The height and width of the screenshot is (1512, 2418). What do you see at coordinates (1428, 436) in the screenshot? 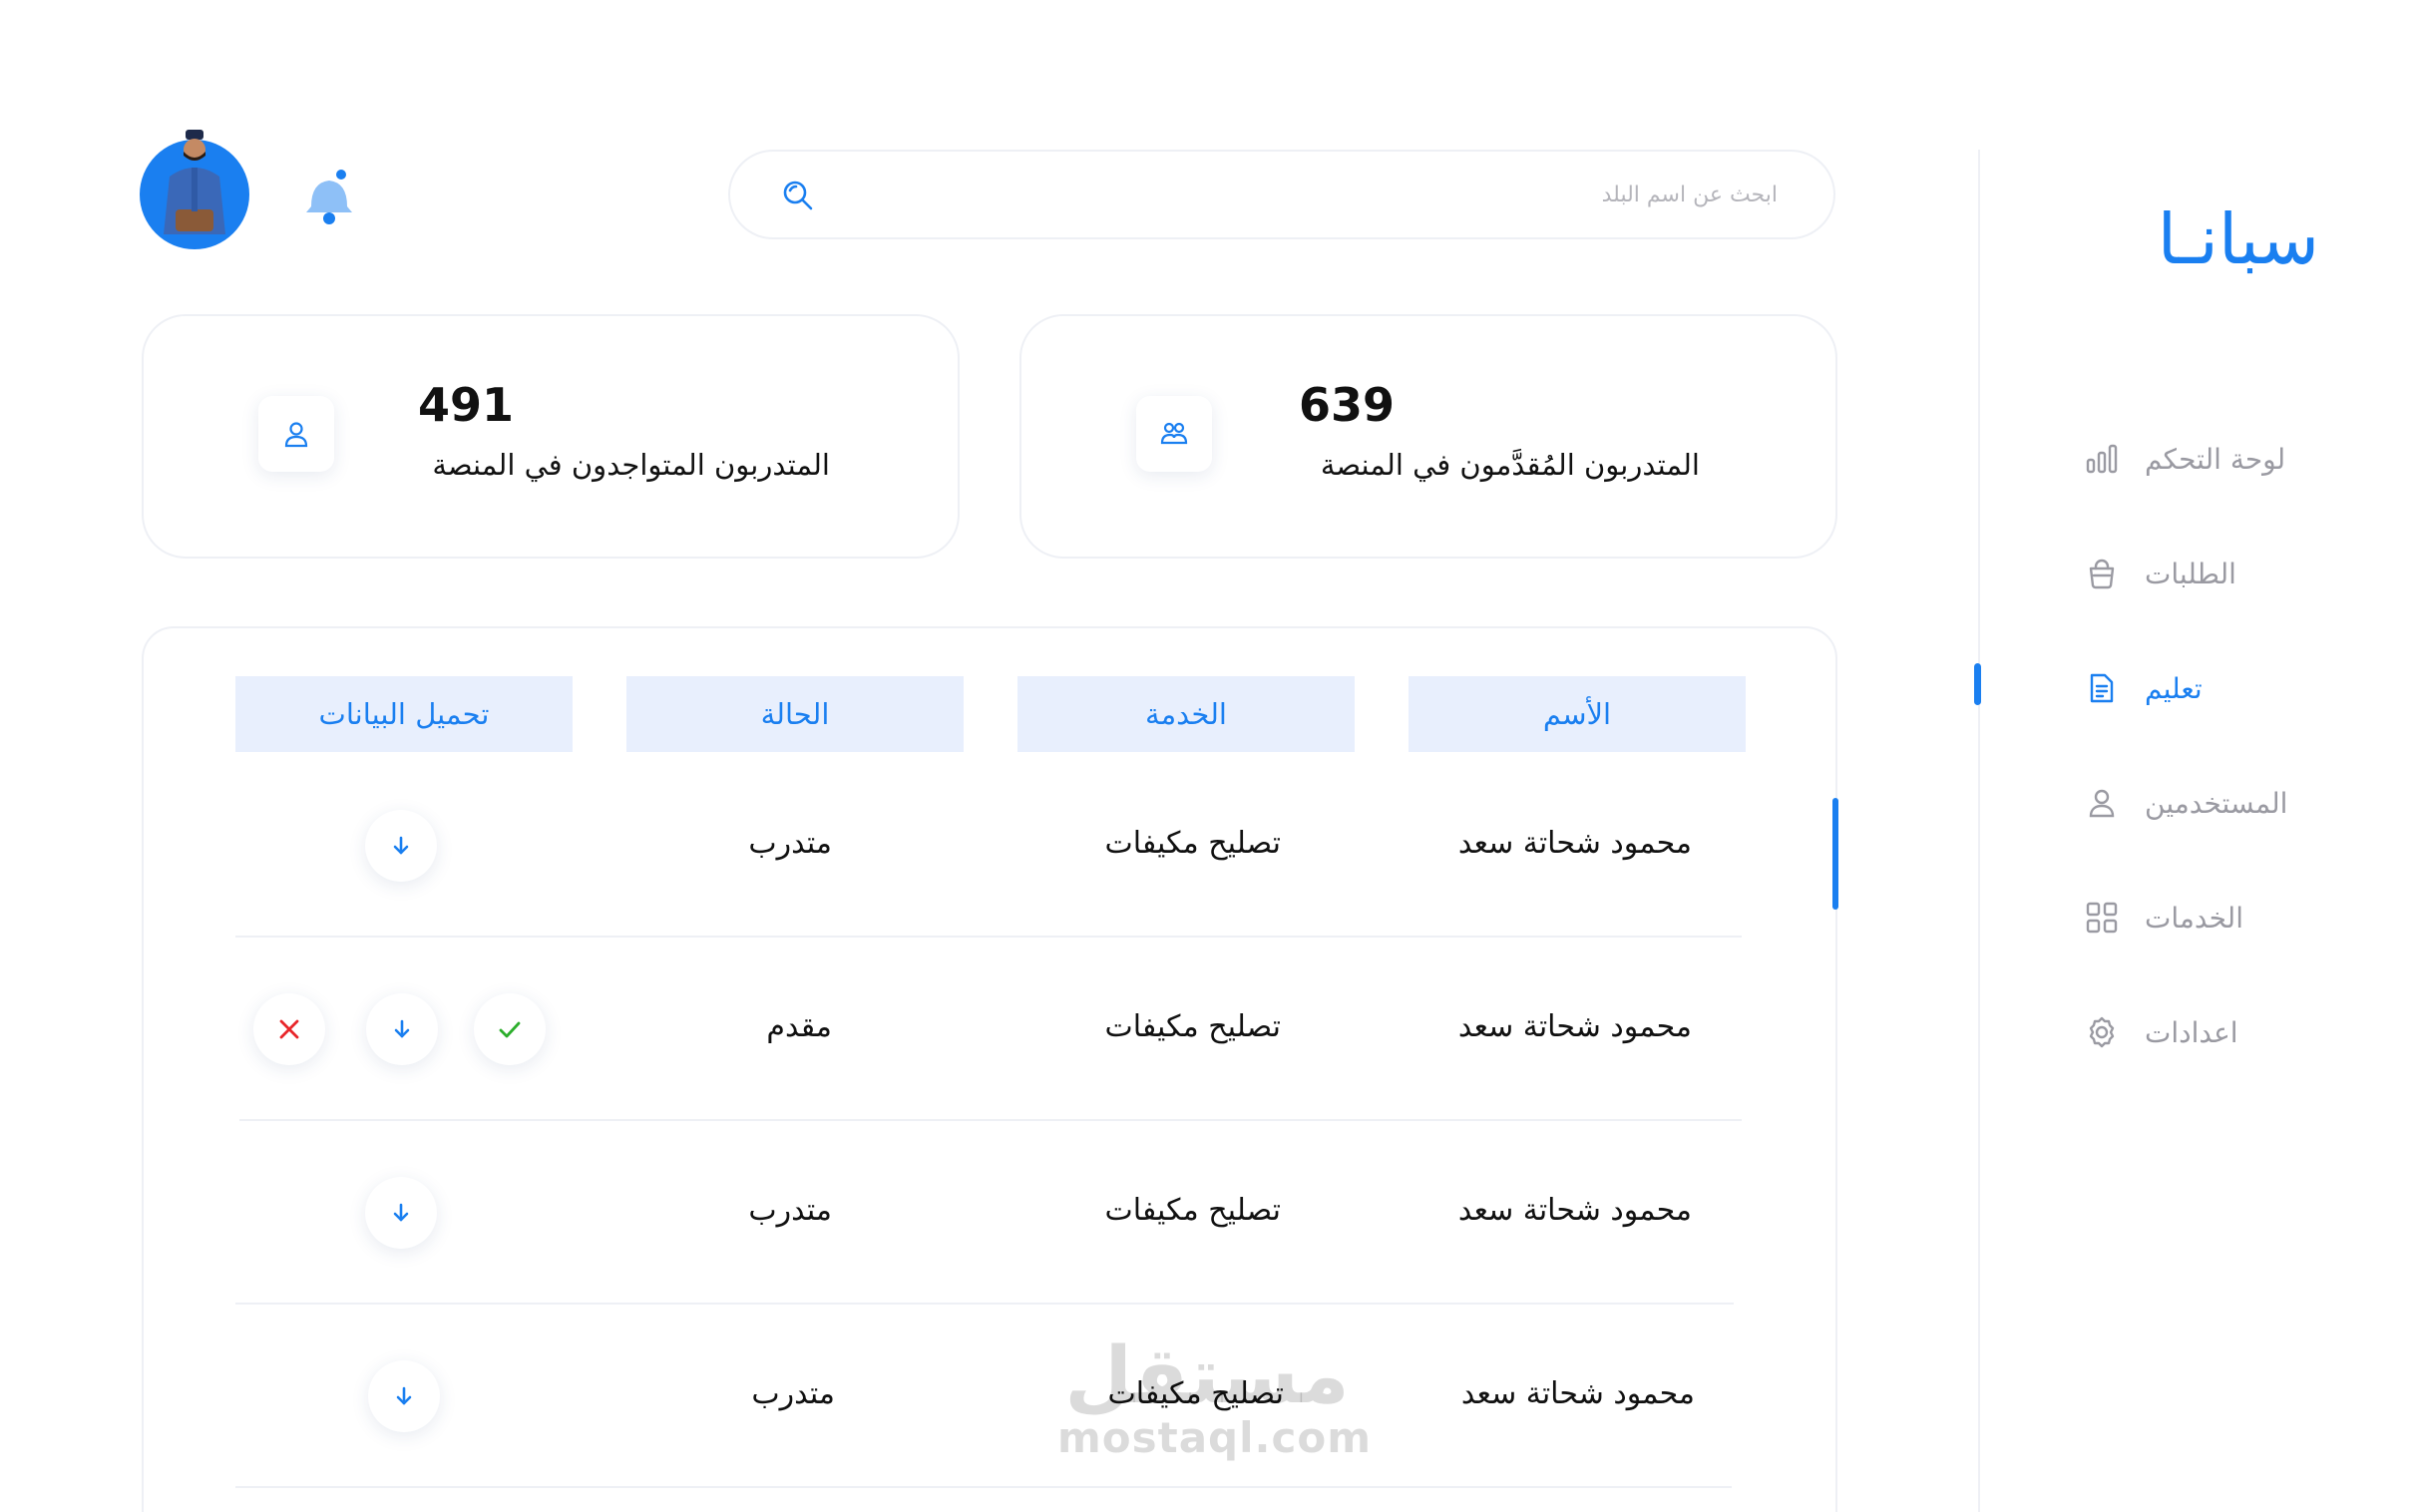
I see `stat-card-applied: 639 المتدربون المُقدَّمون في المنصة` at bounding box center [1428, 436].